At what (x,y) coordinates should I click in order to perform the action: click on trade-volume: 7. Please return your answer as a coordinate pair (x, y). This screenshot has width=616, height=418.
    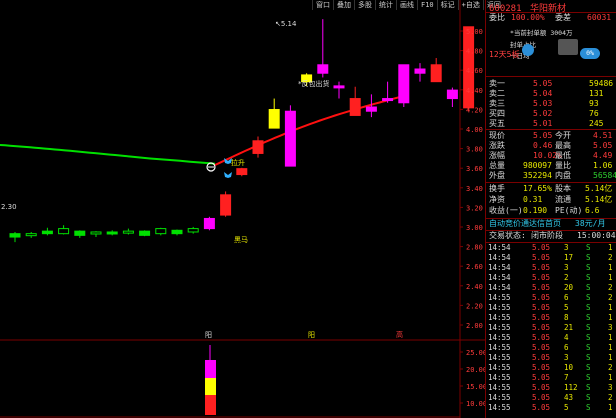
    Looking at the image, I should click on (566, 377).